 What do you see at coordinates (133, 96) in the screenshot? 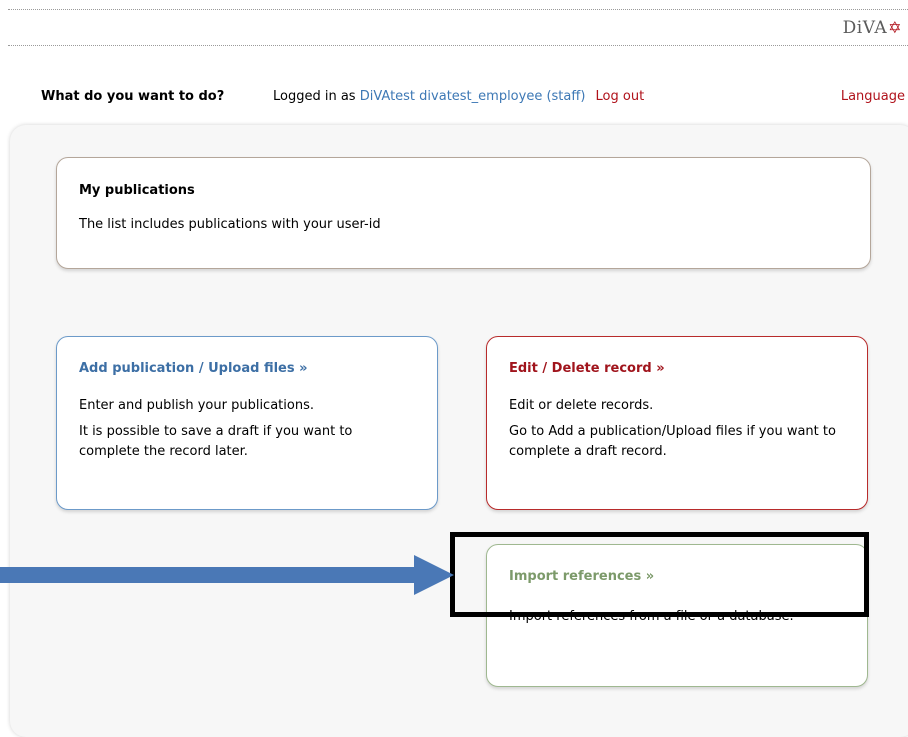
I see `page-question: What do you want to do?` at bounding box center [133, 96].